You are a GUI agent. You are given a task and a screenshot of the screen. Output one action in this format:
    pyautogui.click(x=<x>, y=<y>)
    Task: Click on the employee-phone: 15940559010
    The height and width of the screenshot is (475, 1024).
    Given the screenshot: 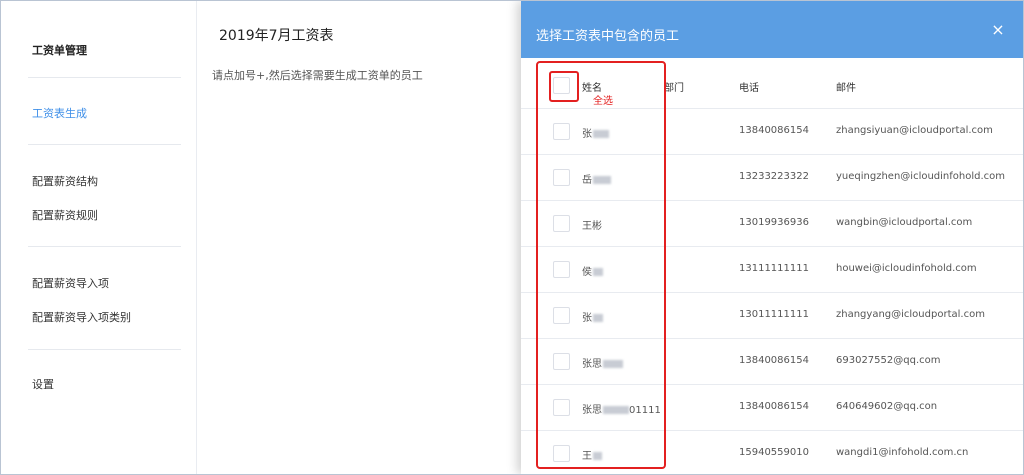 What is the action you would take?
    pyautogui.click(x=774, y=452)
    